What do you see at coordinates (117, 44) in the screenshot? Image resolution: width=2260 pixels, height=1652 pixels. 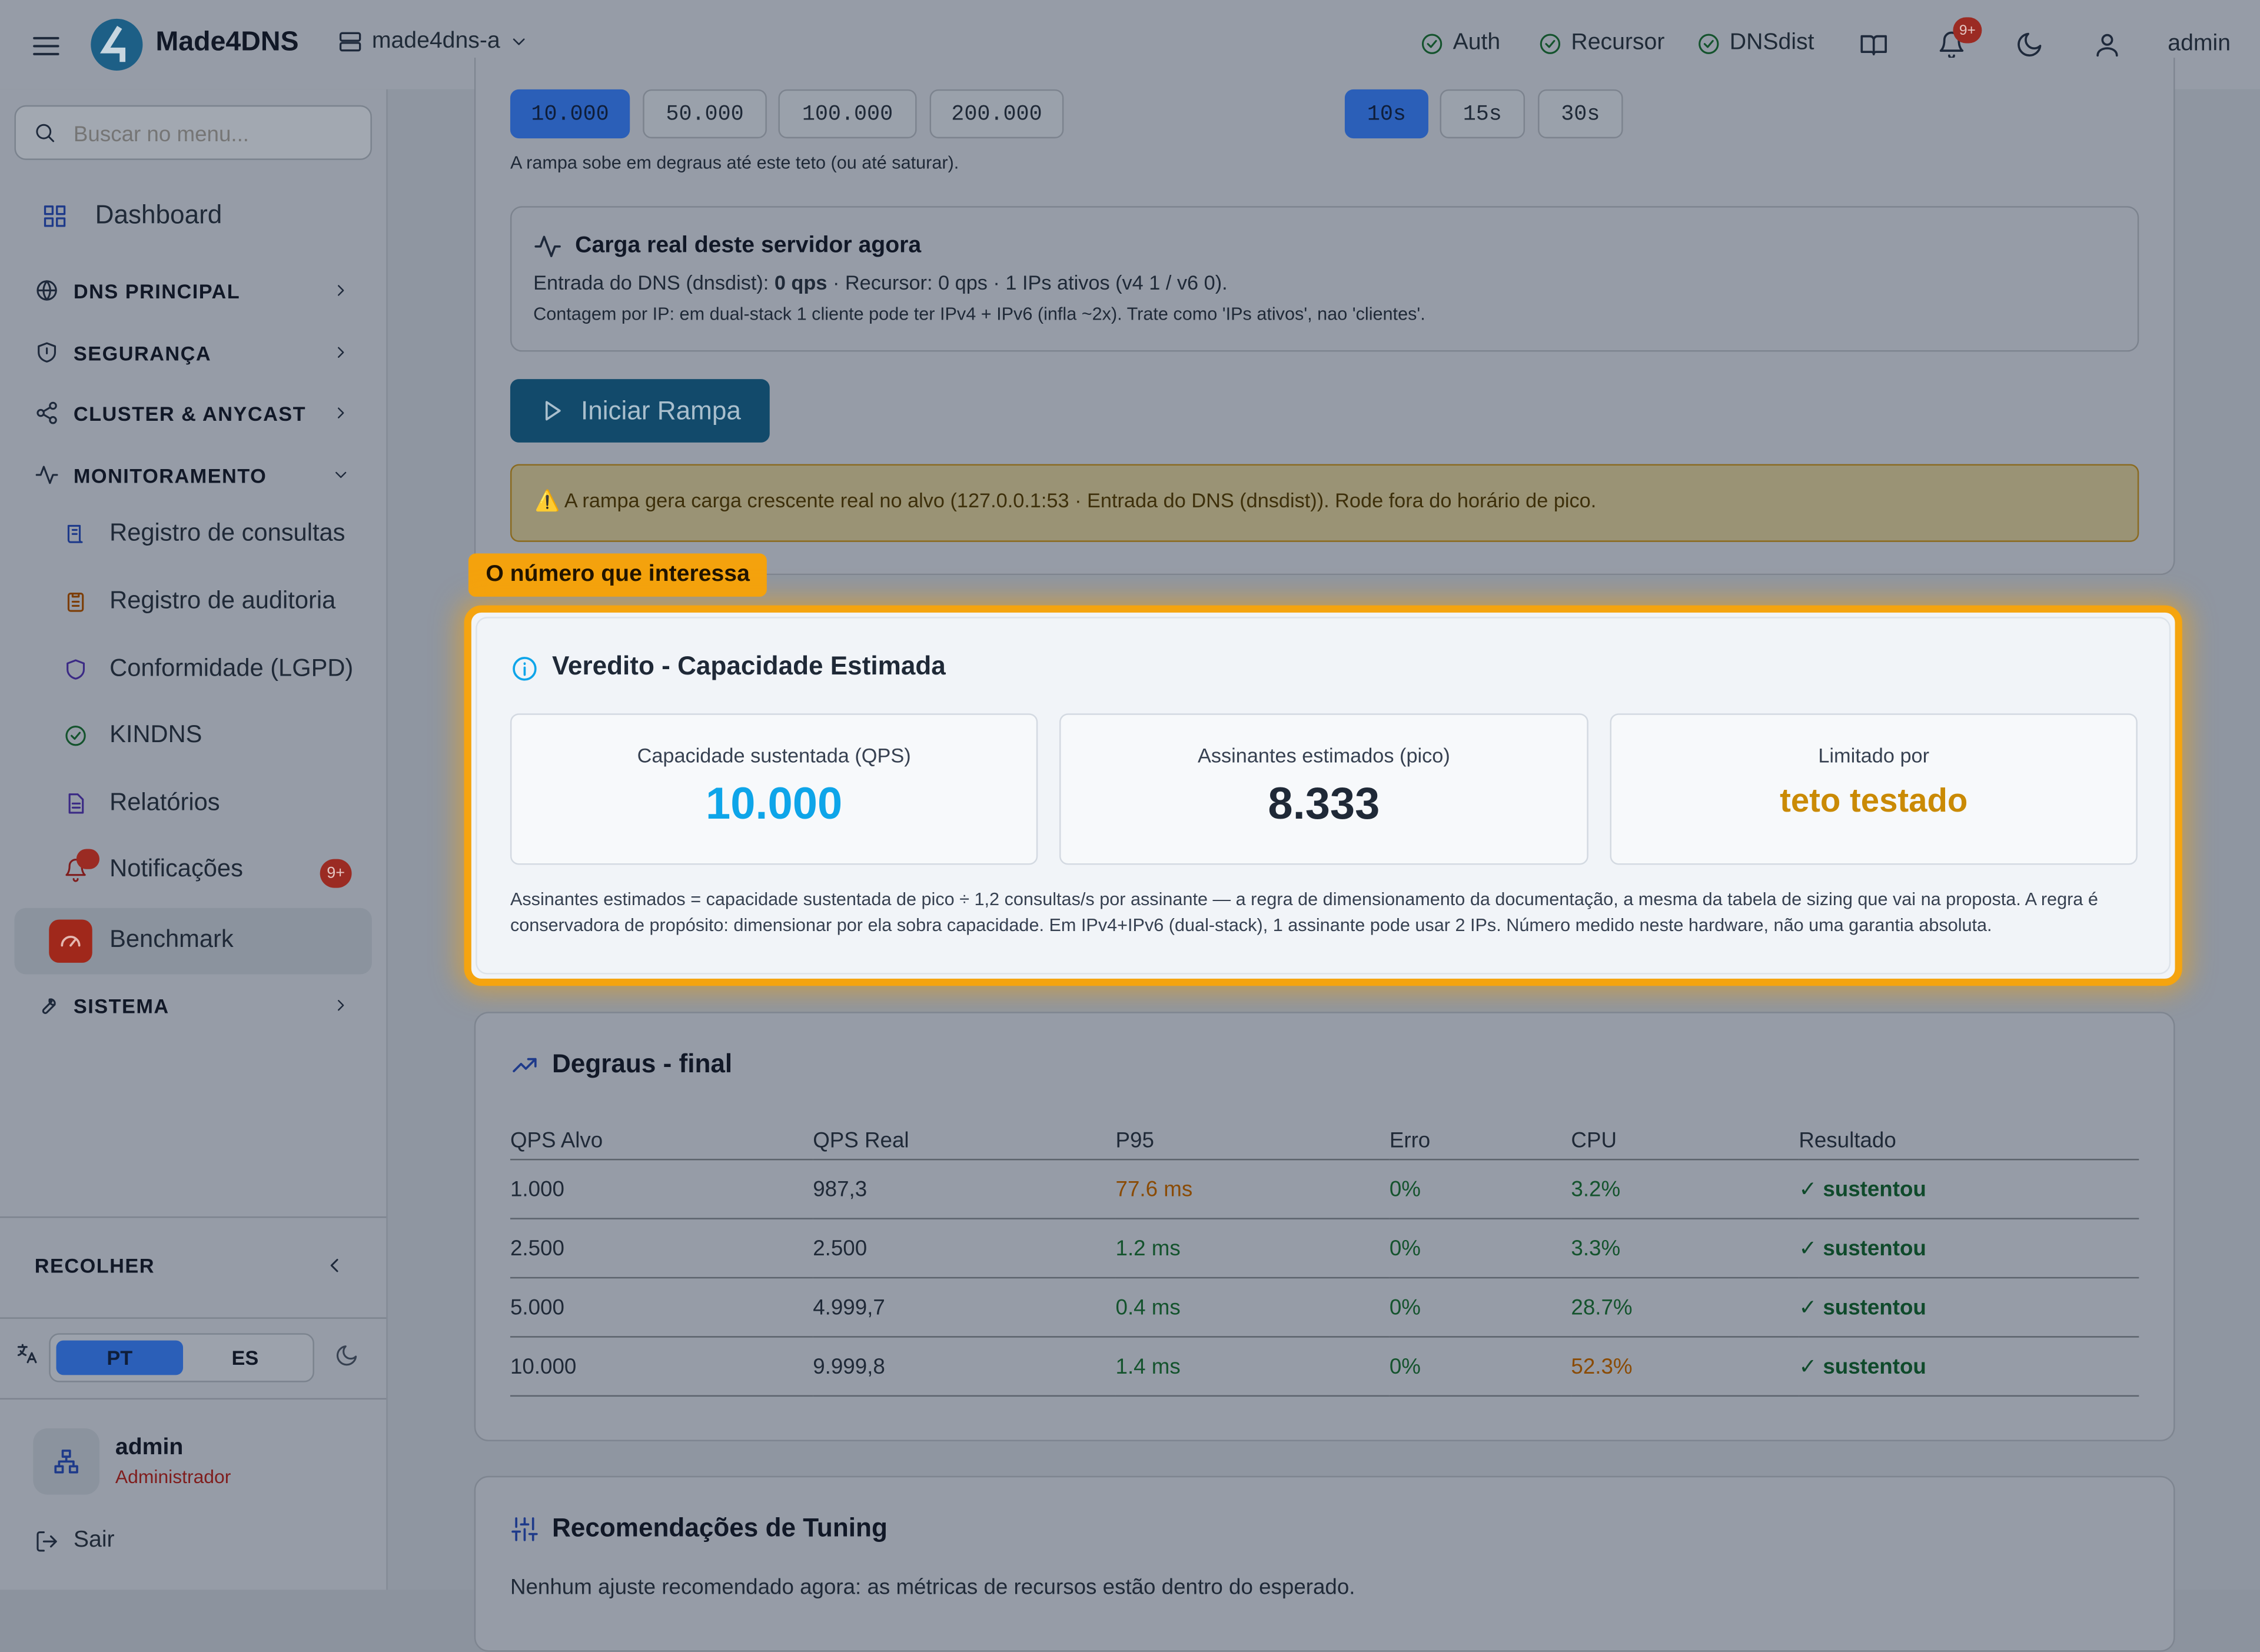 I see `brand-logo-icon` at bounding box center [117, 44].